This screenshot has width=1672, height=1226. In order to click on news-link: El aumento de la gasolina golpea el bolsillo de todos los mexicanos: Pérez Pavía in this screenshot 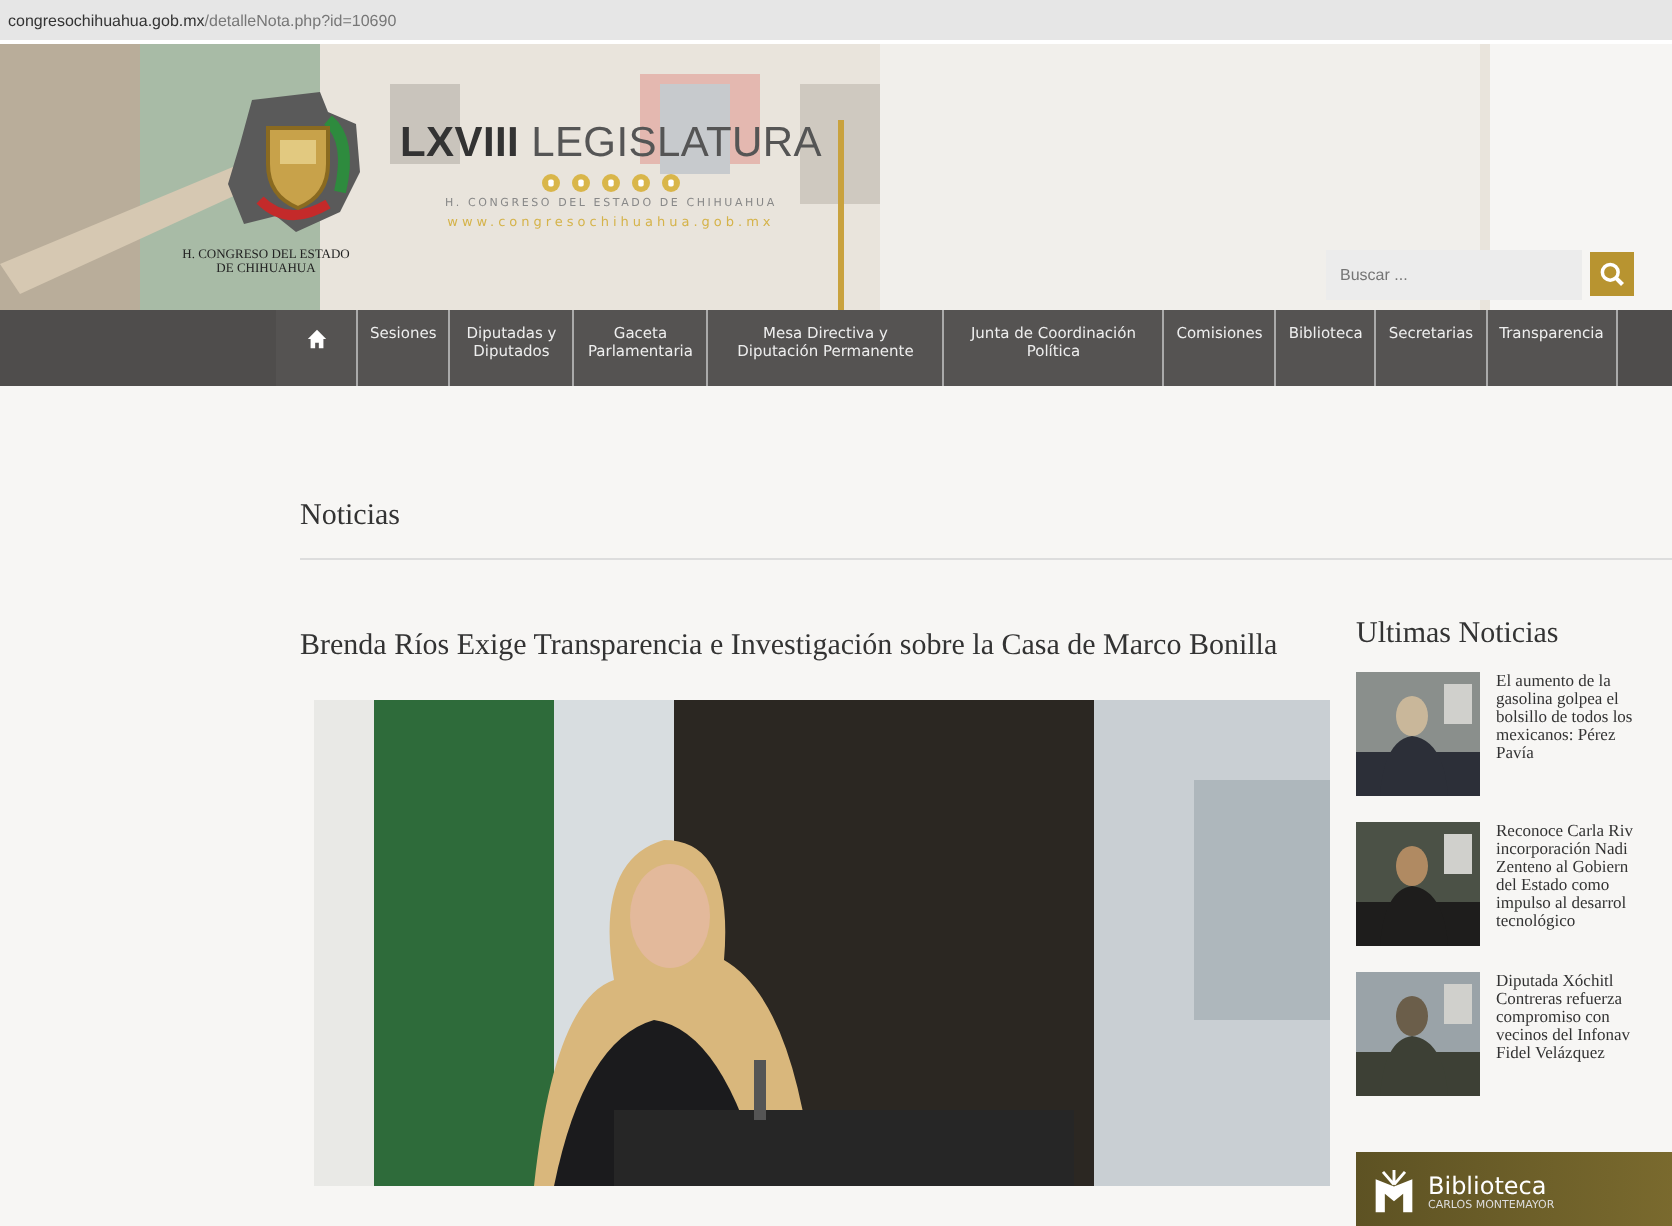, I will do `click(1564, 747)`.